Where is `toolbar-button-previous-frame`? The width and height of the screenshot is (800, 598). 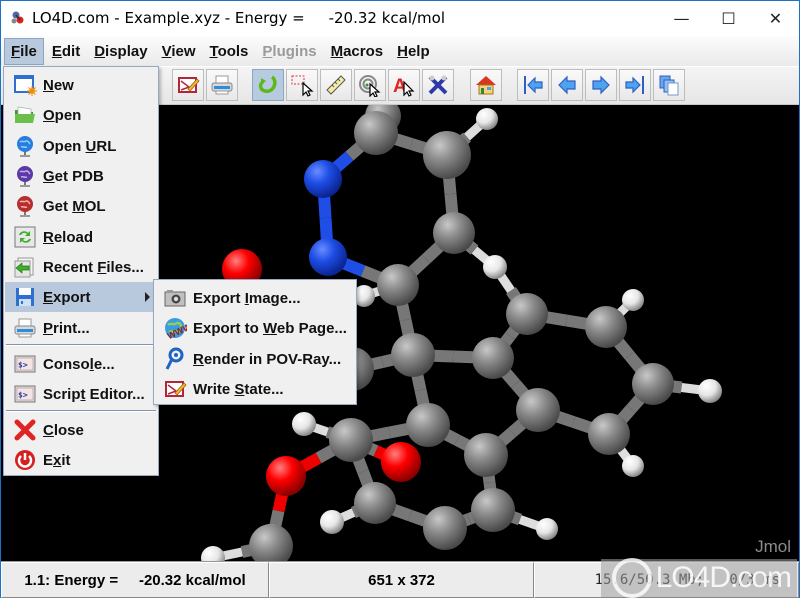 toolbar-button-previous-frame is located at coordinates (567, 85).